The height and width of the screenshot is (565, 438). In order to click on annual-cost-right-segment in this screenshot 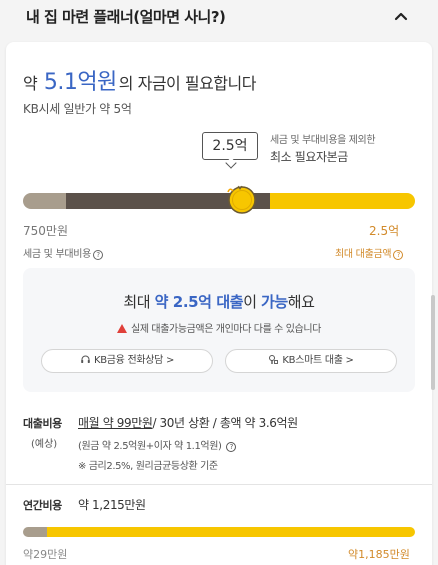, I will do `click(231, 532)`.